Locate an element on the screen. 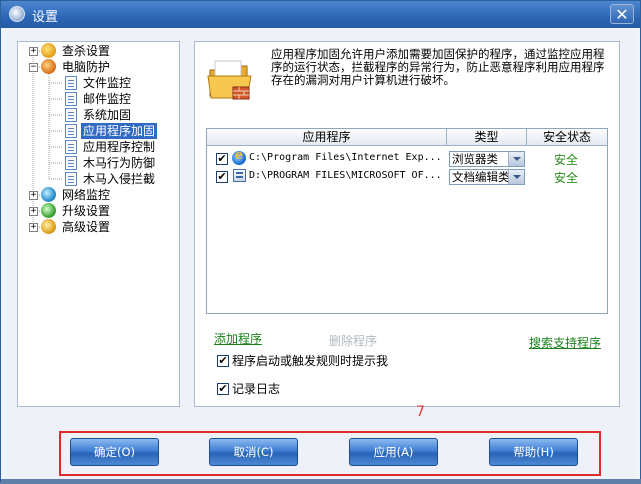  type-select-value: 浏览器类 is located at coordinates (475, 159).